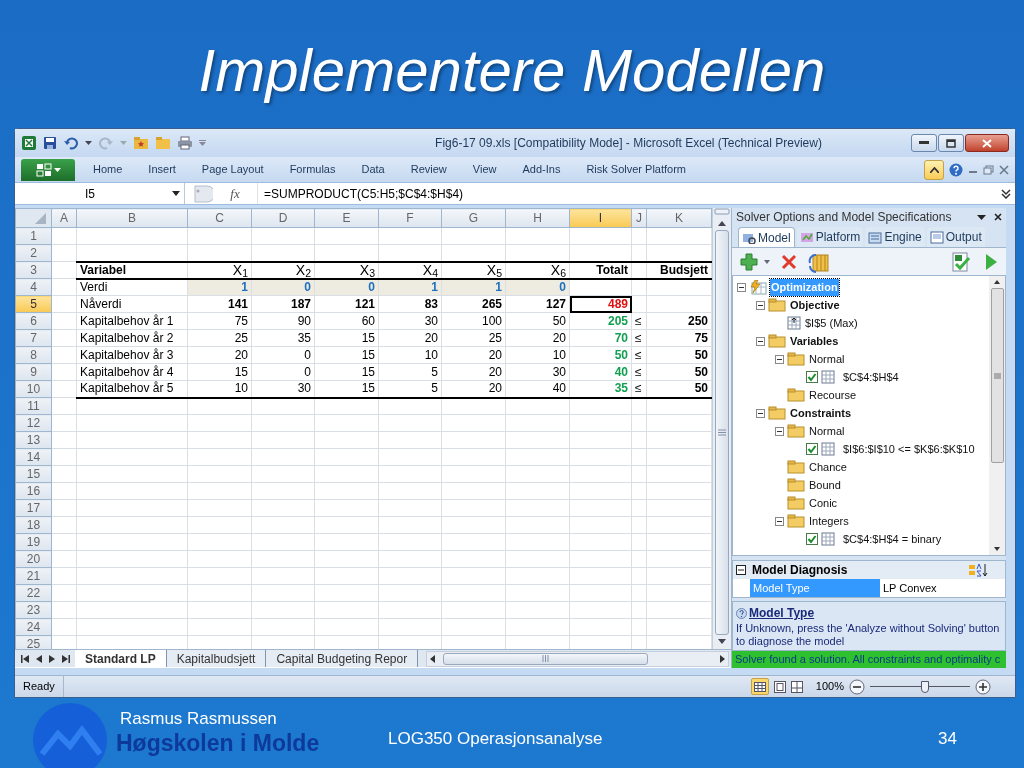 The image size is (1024, 768). What do you see at coordinates (29, 143) in the screenshot?
I see `excel-icon` at bounding box center [29, 143].